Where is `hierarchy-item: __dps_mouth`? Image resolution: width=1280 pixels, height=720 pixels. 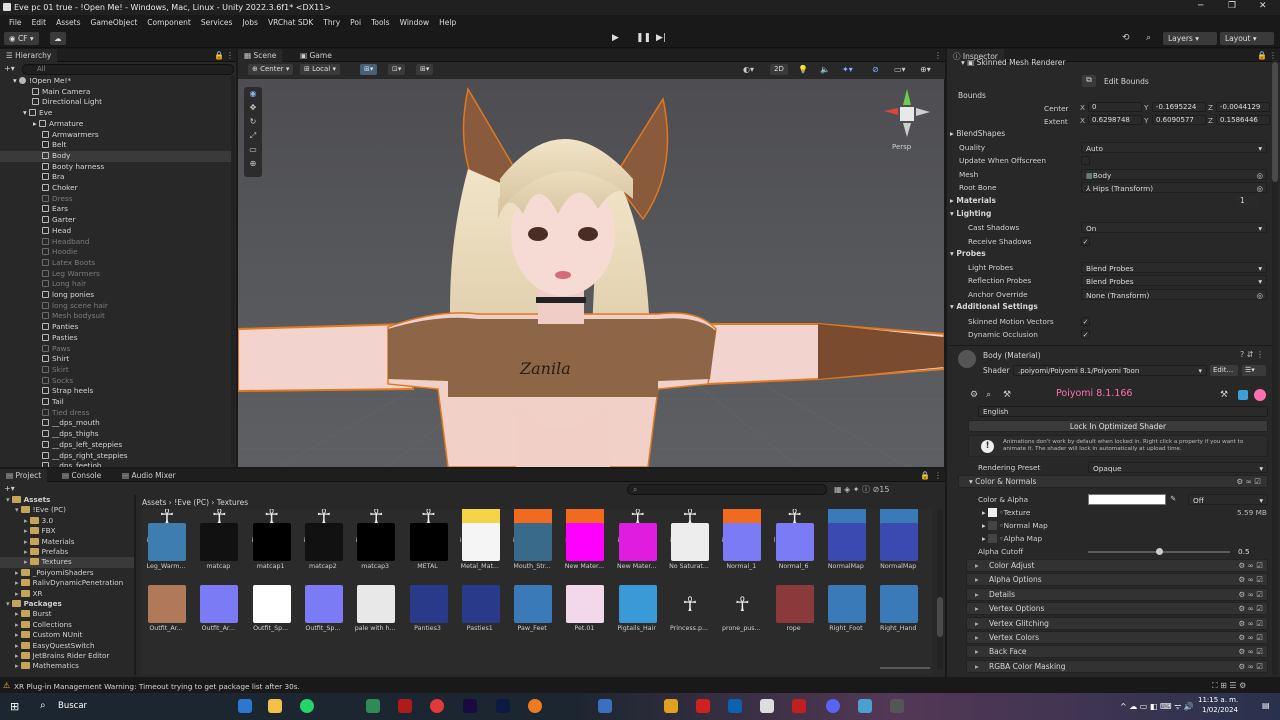 hierarchy-item: __dps_mouth is located at coordinates (116, 423).